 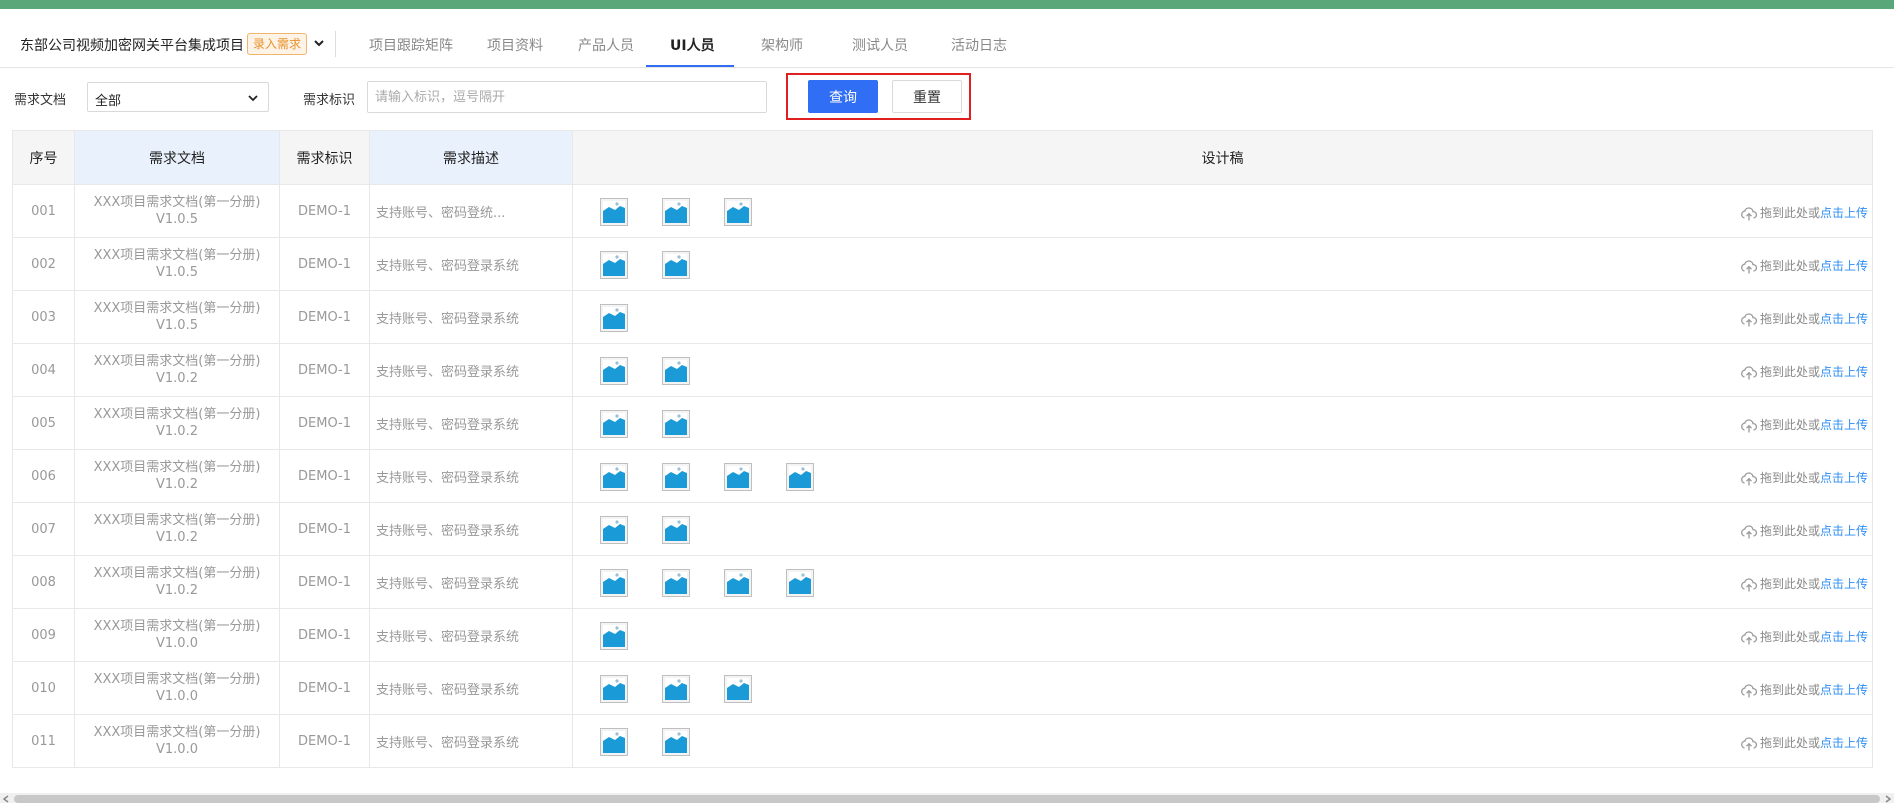 What do you see at coordinates (692, 45) in the screenshot?
I see `tab-ui-staff: UI人员` at bounding box center [692, 45].